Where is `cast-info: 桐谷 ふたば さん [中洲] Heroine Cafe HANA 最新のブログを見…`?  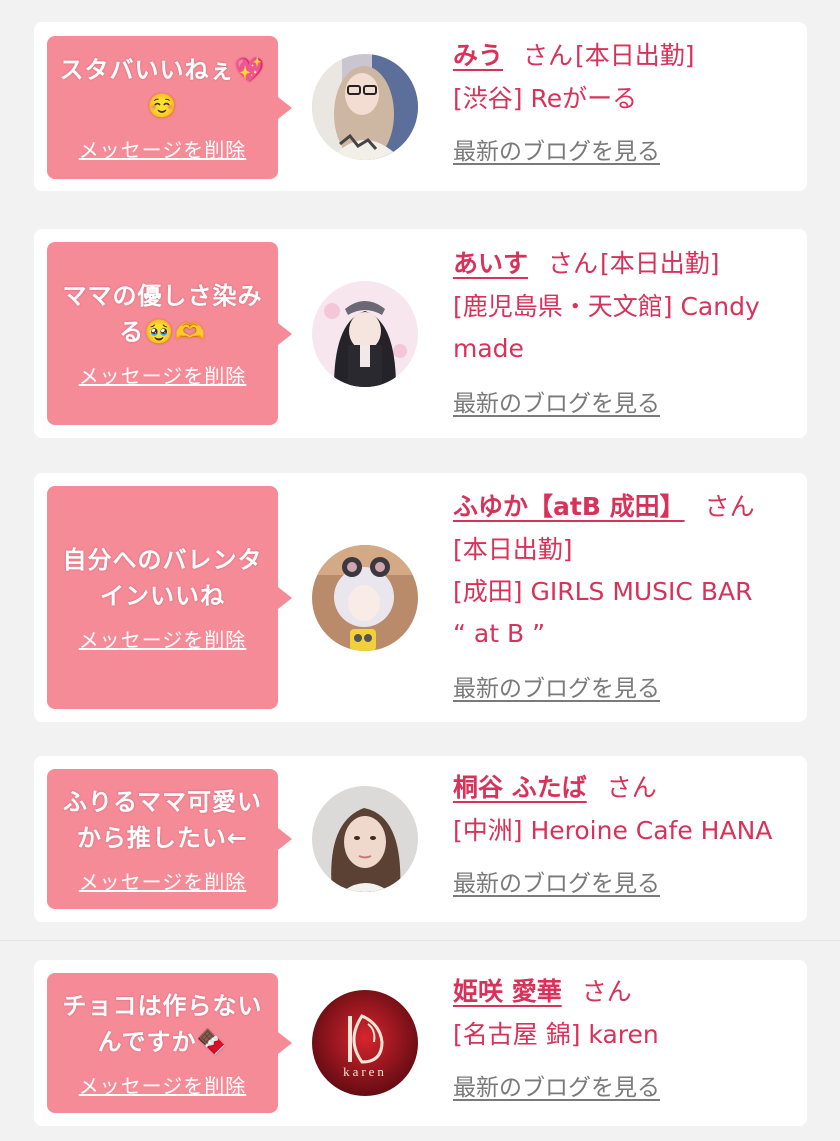 cast-info: 桐谷 ふたば さん [中洲] Heroine Cafe HANA 最新のブログを見… is located at coordinates (625, 832).